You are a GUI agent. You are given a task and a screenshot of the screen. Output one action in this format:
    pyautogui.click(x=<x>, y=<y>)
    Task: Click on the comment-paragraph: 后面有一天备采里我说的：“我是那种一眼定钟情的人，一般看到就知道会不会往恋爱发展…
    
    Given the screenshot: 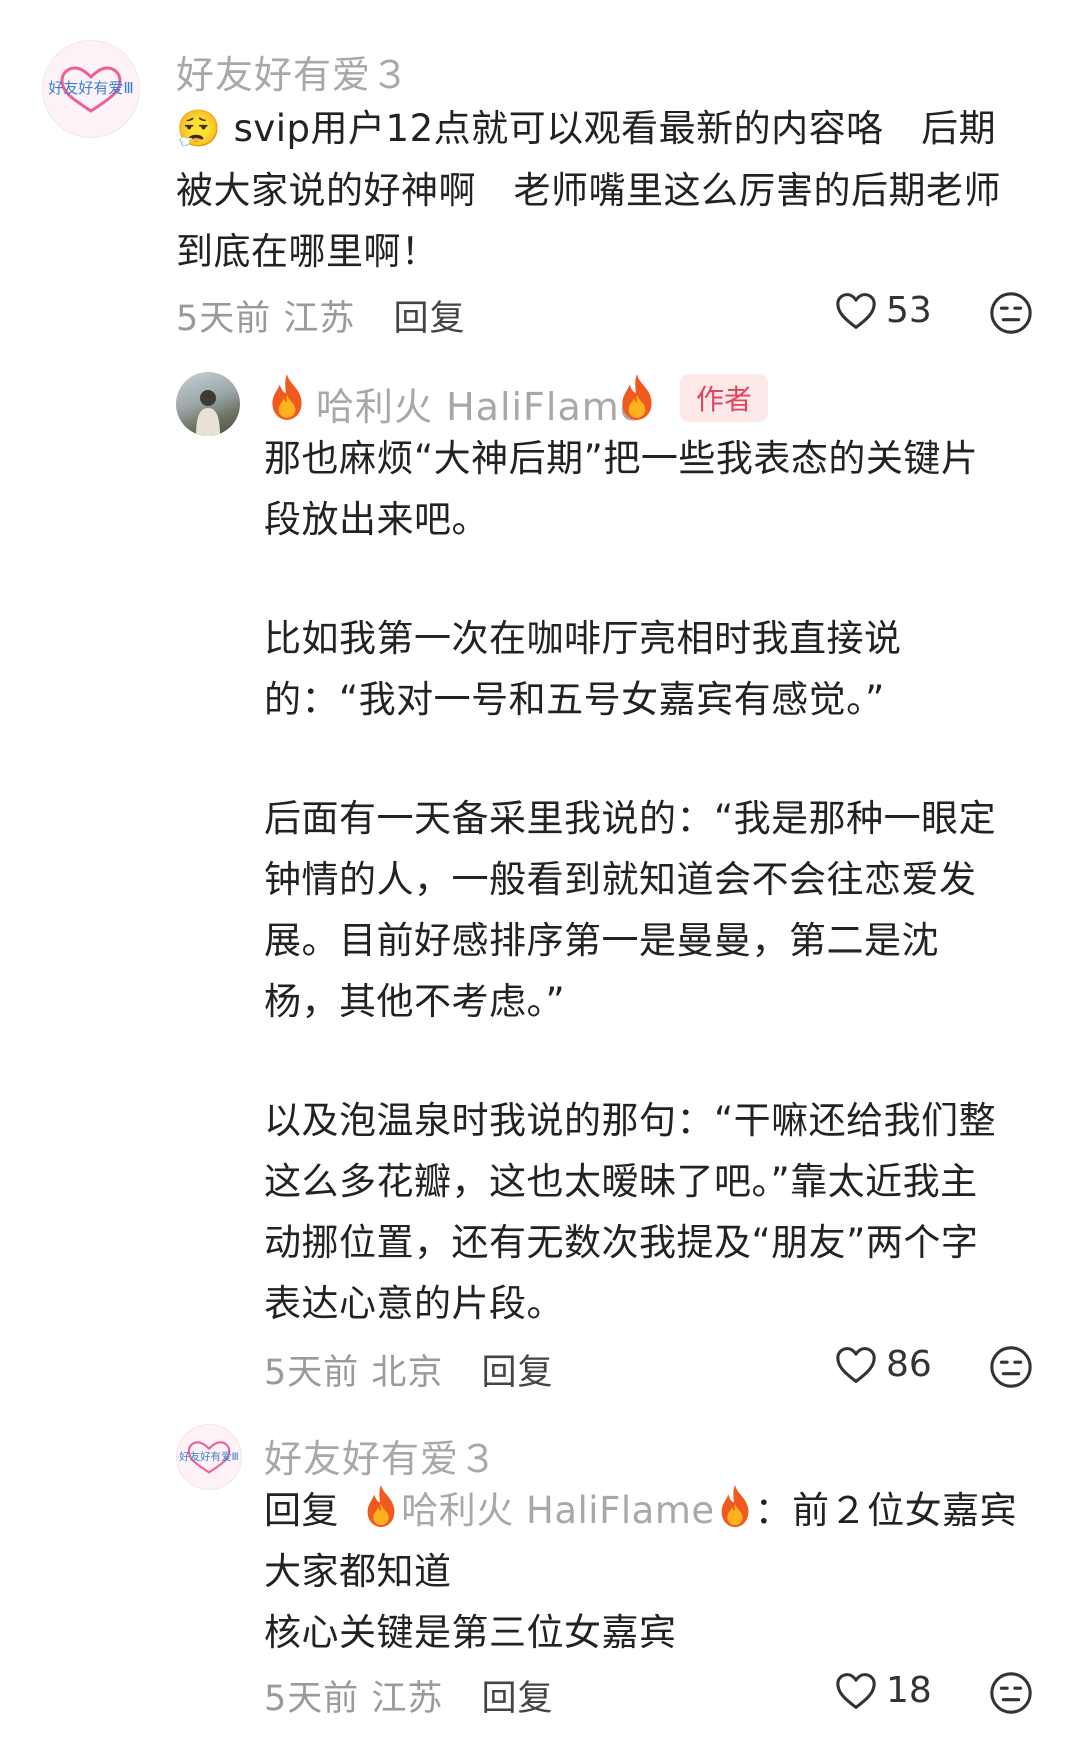 What is the action you would take?
    pyautogui.click(x=630, y=910)
    